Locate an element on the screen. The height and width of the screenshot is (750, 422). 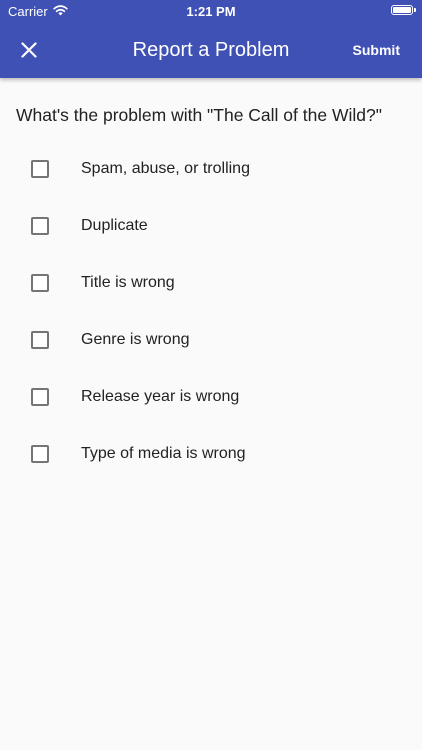
app-bar: Carrier 1:21 PM Report a Problem Submit is located at coordinates (211, 39).